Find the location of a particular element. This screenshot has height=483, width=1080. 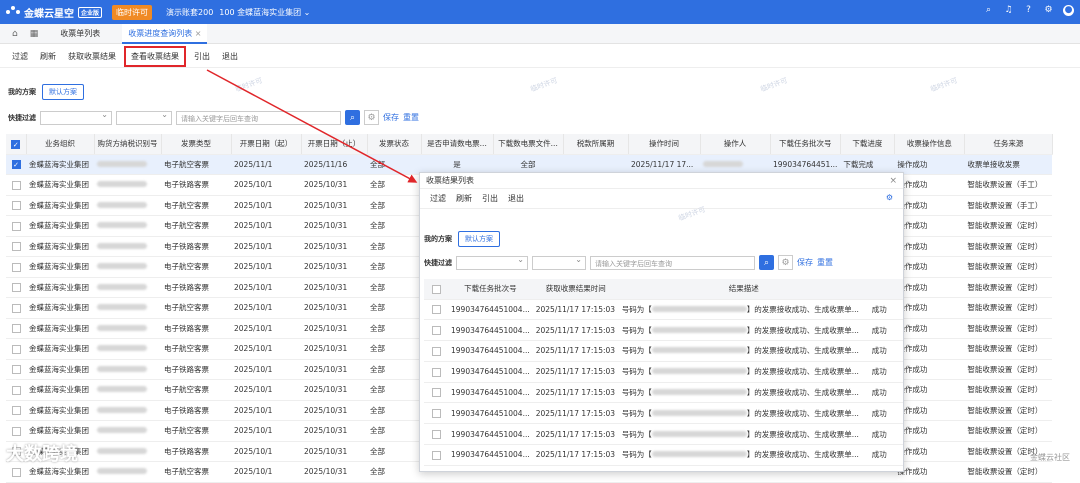

settings-icon: ⚙ is located at coordinates (1048, 10).